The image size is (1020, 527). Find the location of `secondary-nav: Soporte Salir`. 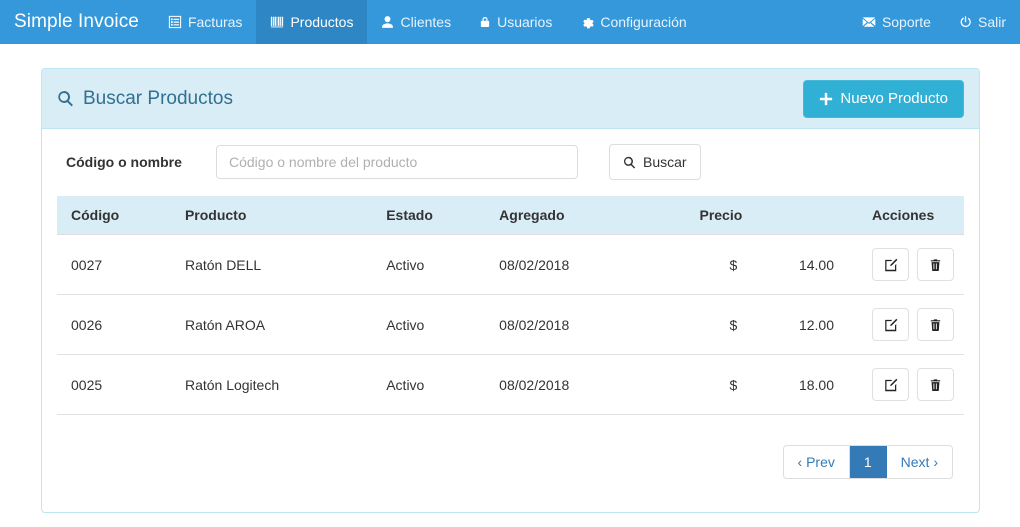

secondary-nav: Soporte Salir is located at coordinates (934, 22).